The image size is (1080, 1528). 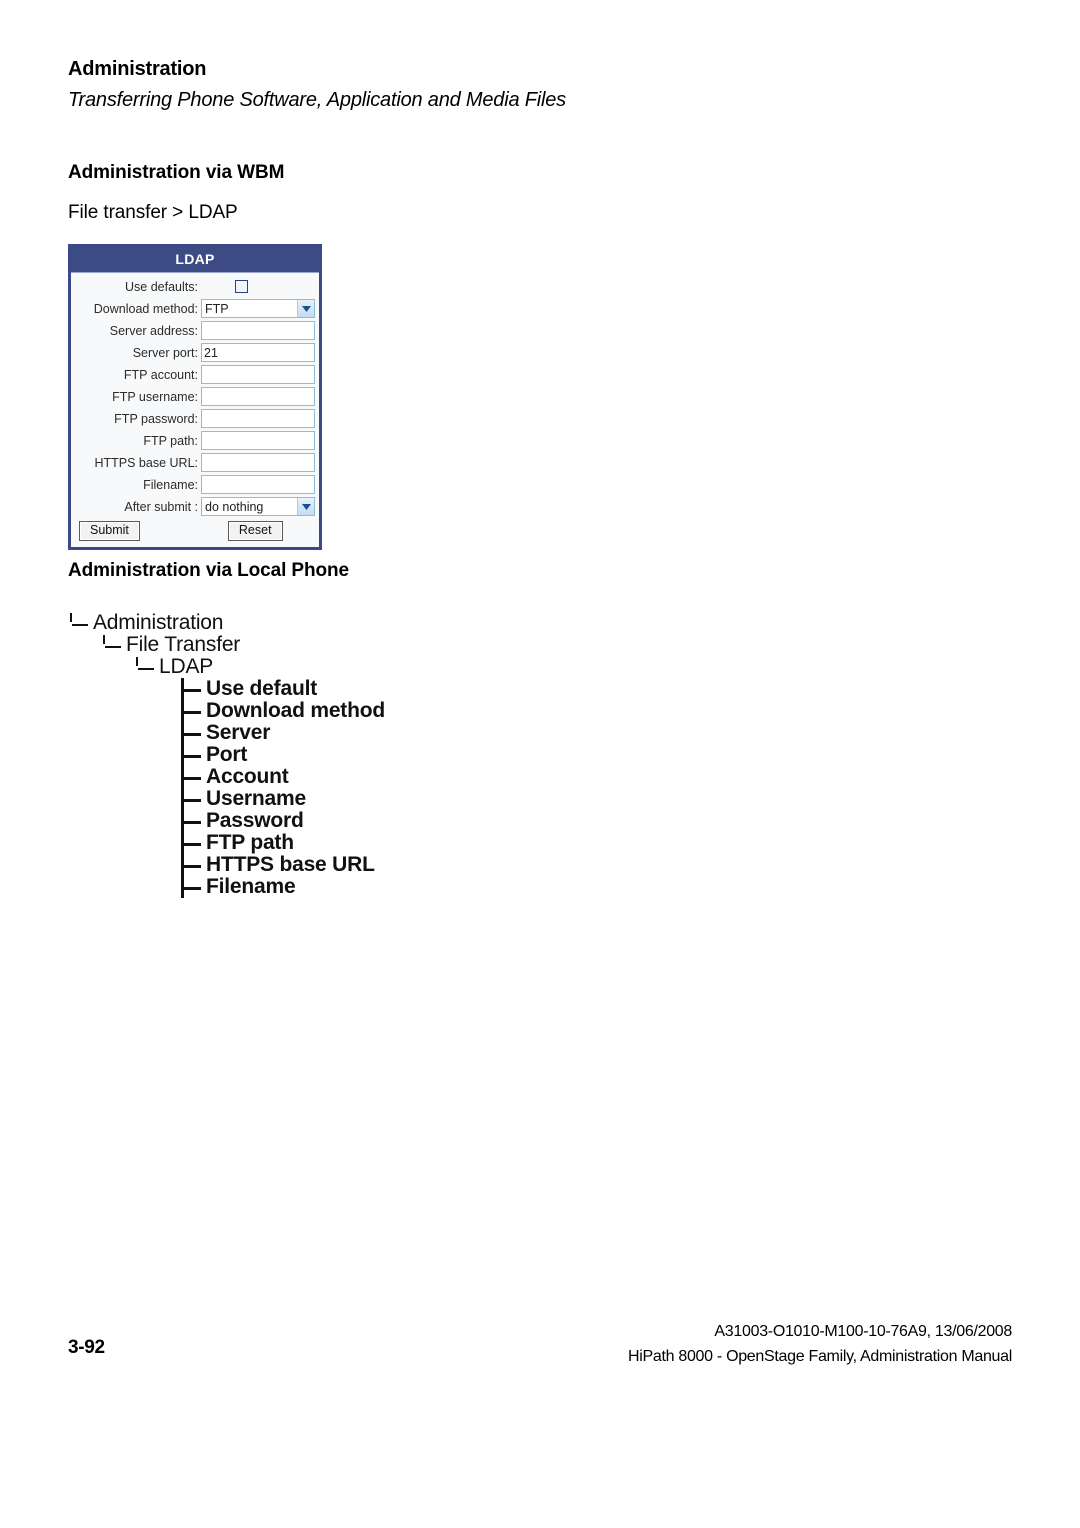 I want to click on field-control: do nothing, so click(x=258, y=506).